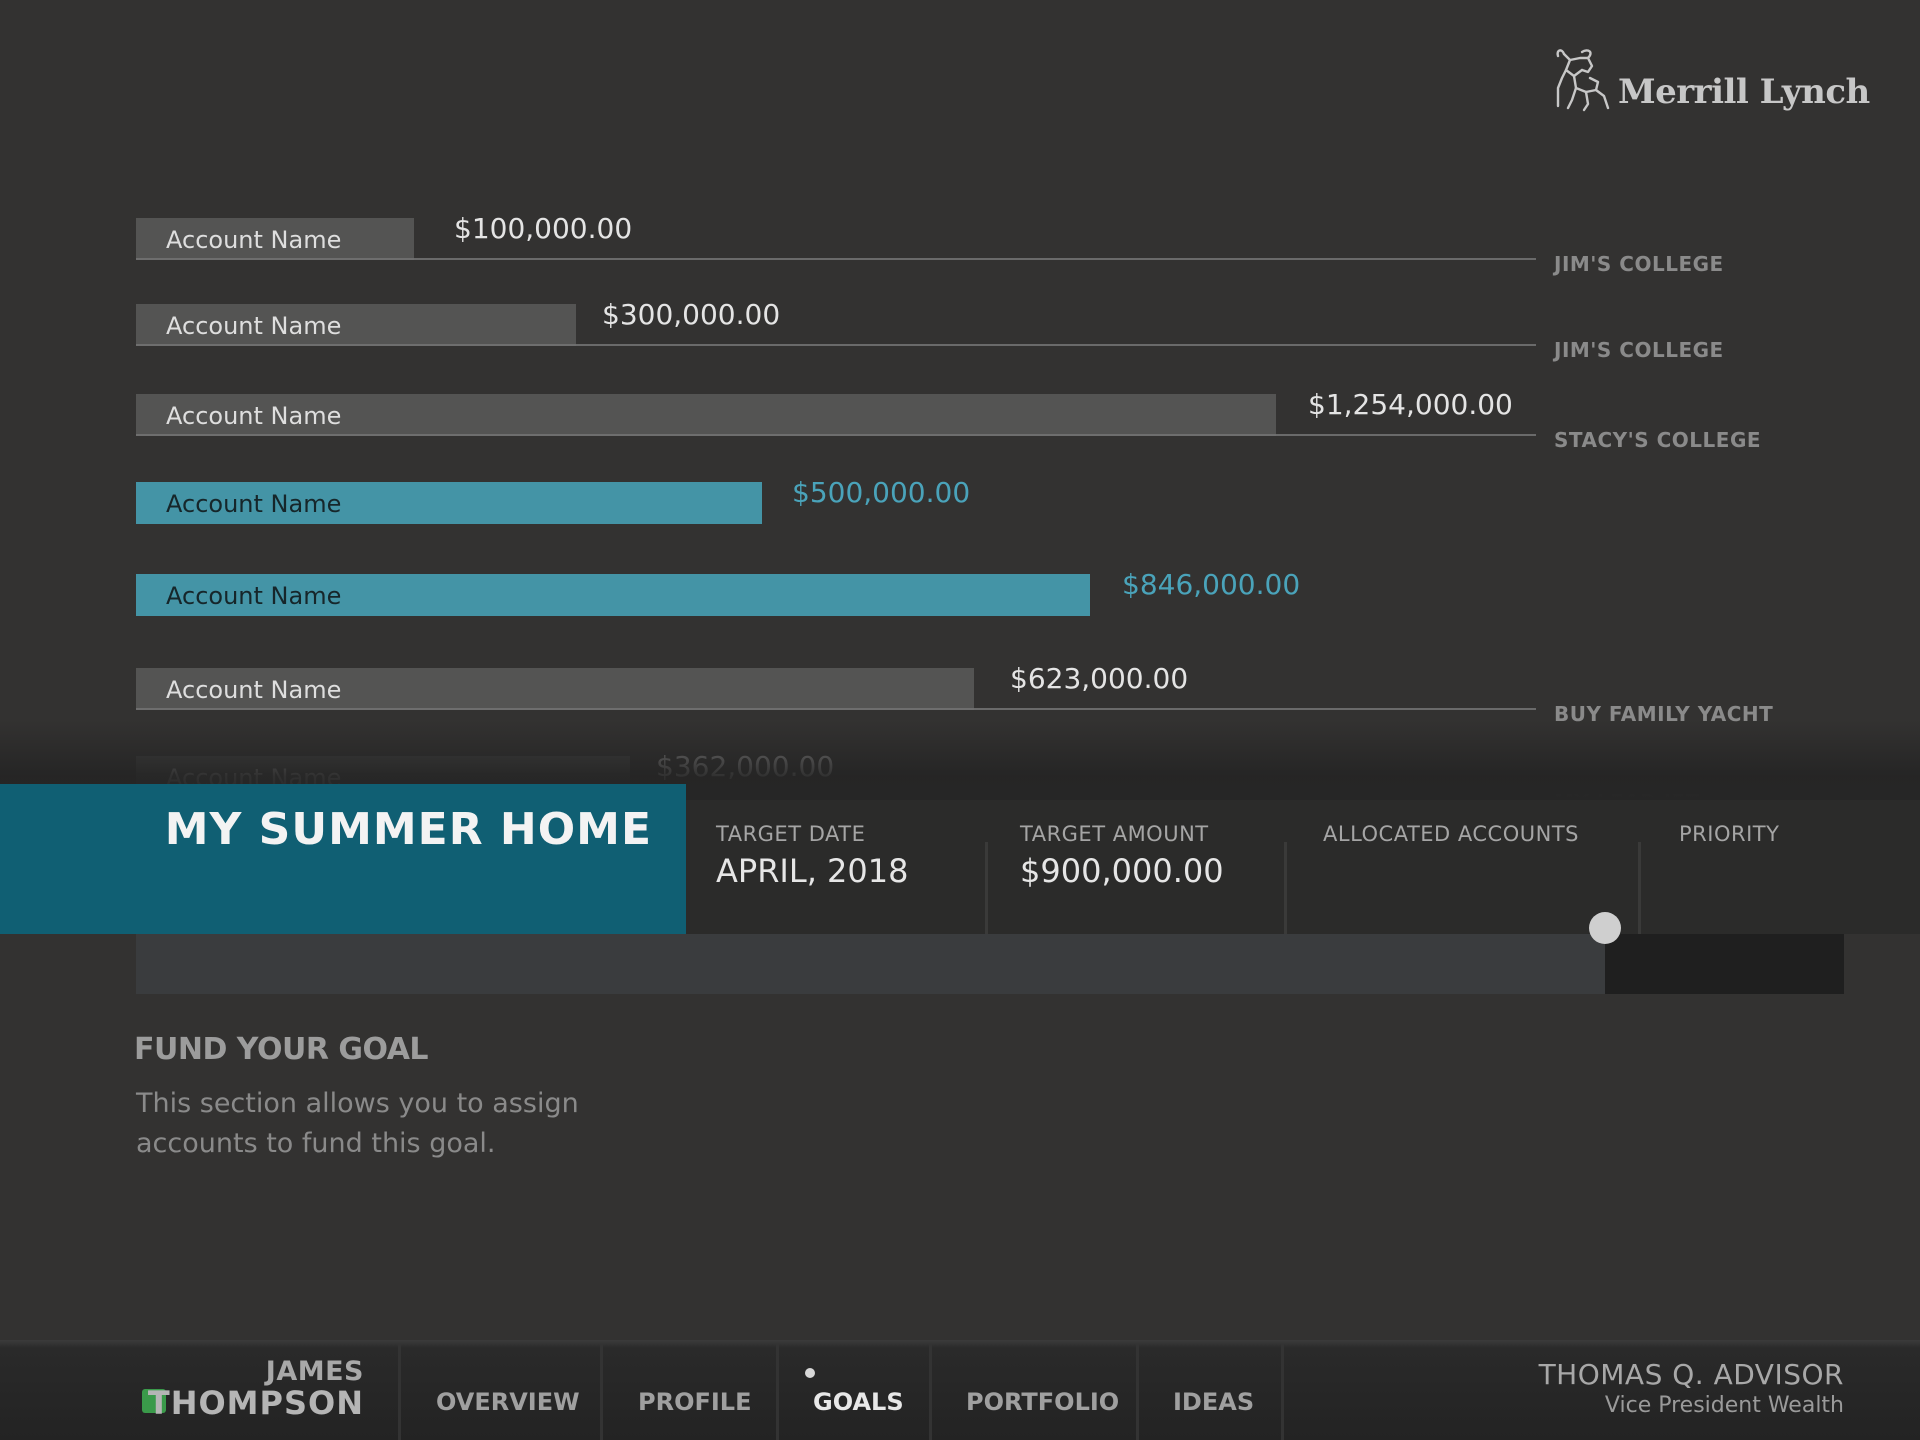 This screenshot has height=1440, width=1920. Describe the element at coordinates (281, 1049) in the screenshot. I see `fund-goal-title: FUND YOUR GOAL` at that location.